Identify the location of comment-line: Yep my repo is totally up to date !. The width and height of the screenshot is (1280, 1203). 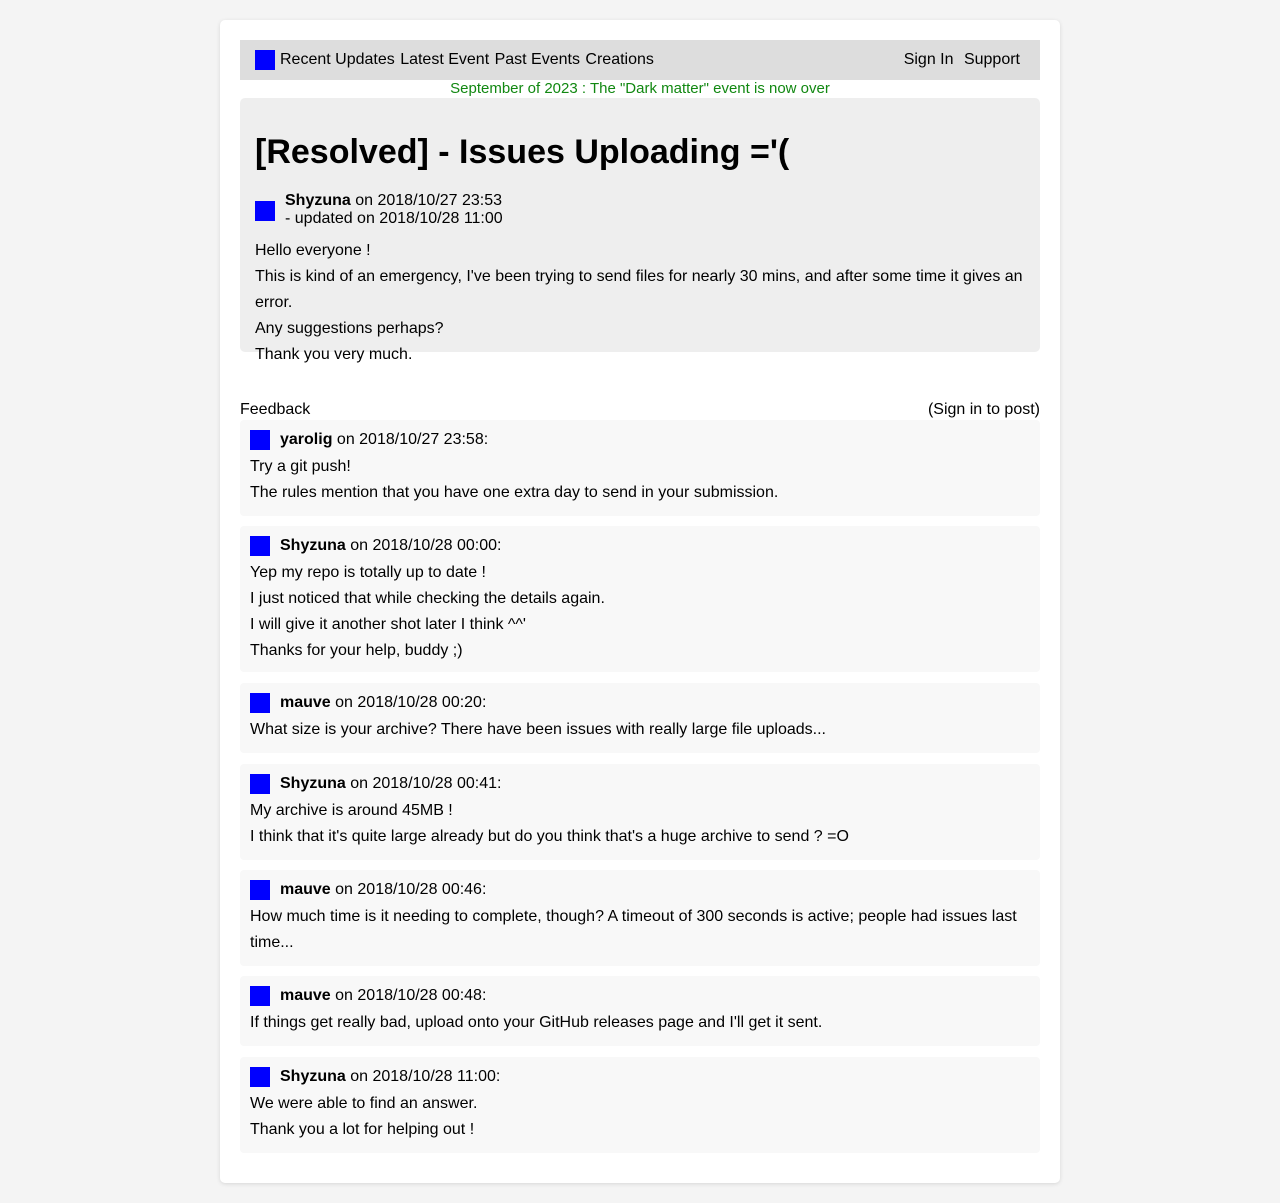
(368, 572).